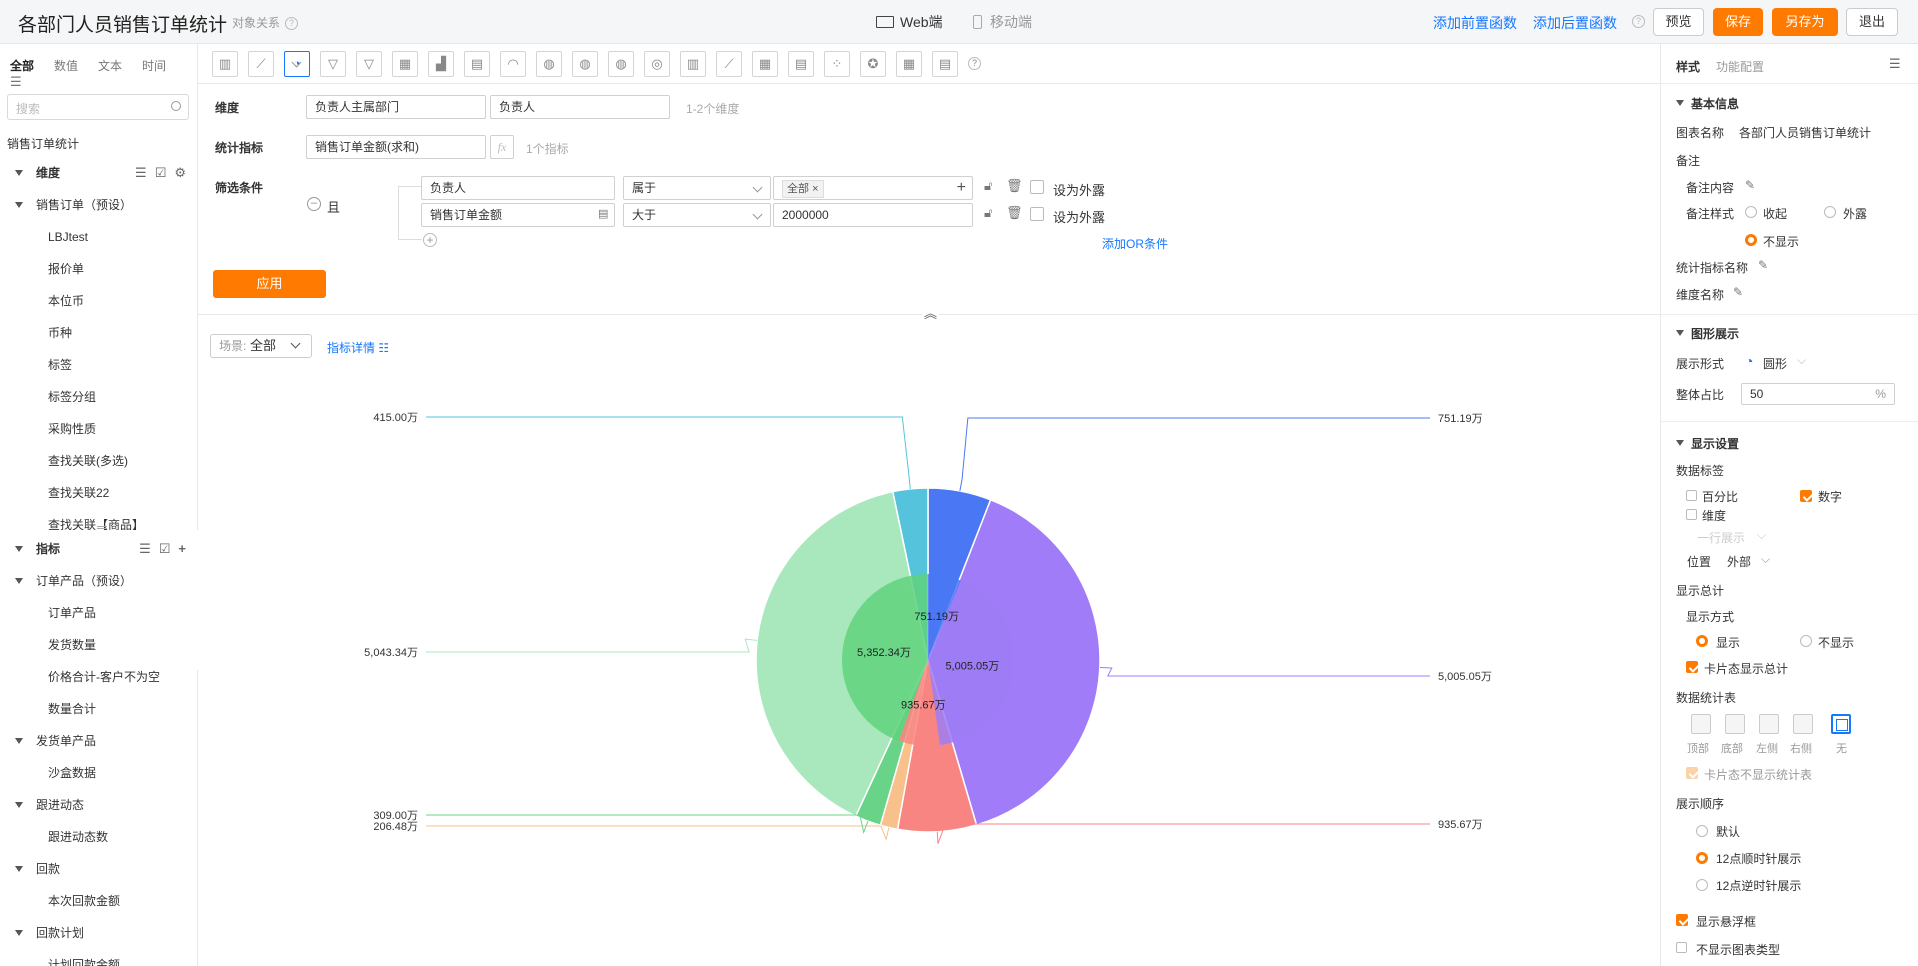 Image resolution: width=1918 pixels, height=966 pixels. Describe the element at coordinates (697, 188) in the screenshot. I see `filter-op-1: 属于` at that location.